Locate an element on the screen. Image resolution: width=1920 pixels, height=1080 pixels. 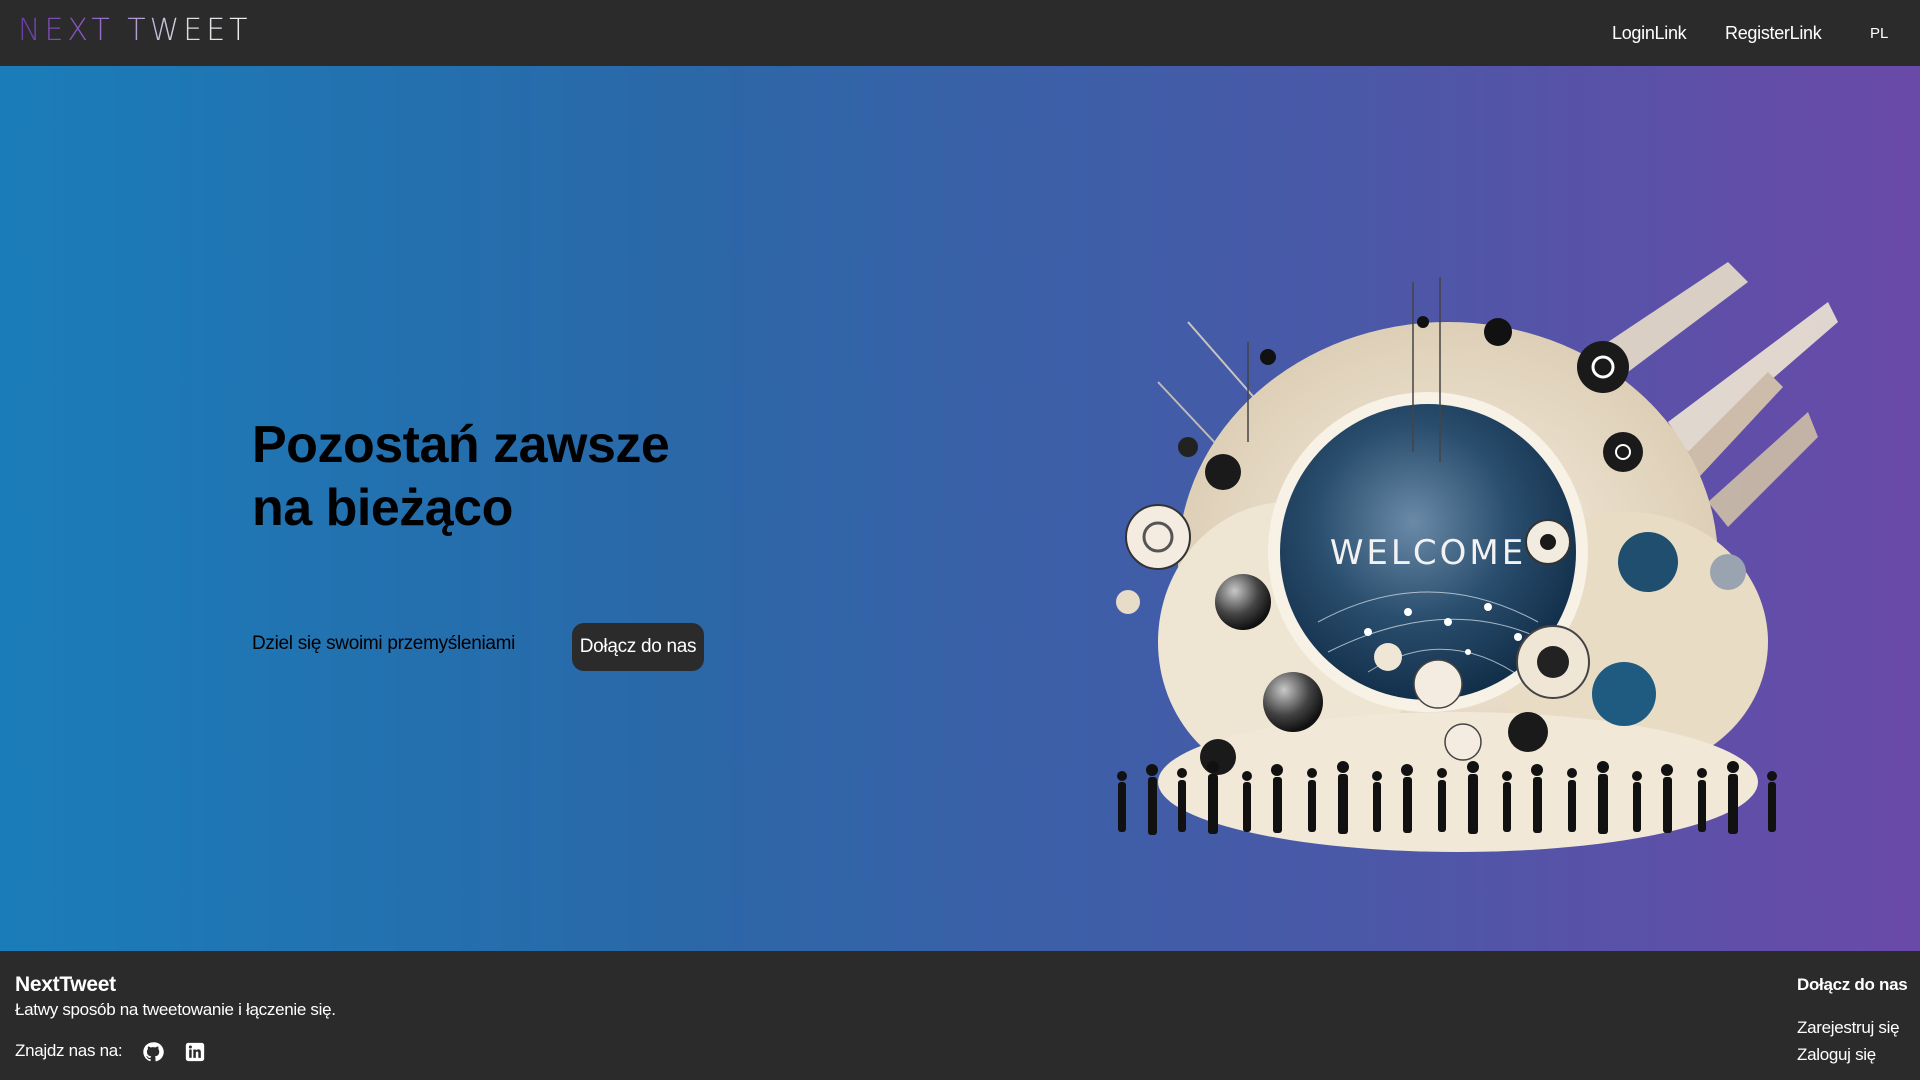
github-icon is located at coordinates (153, 1052).